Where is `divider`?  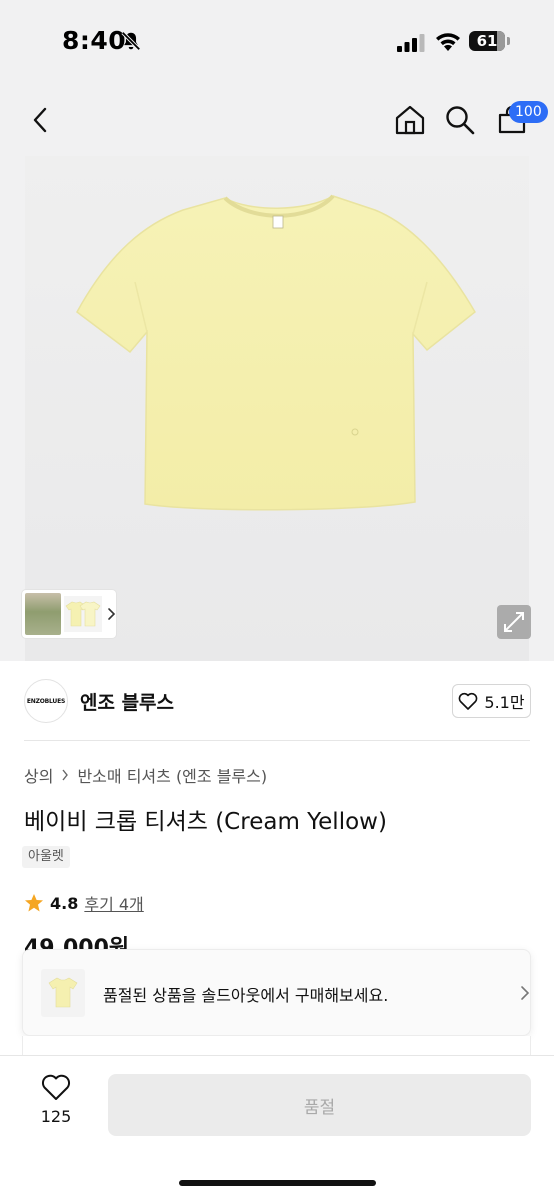
divider is located at coordinates (277, 740).